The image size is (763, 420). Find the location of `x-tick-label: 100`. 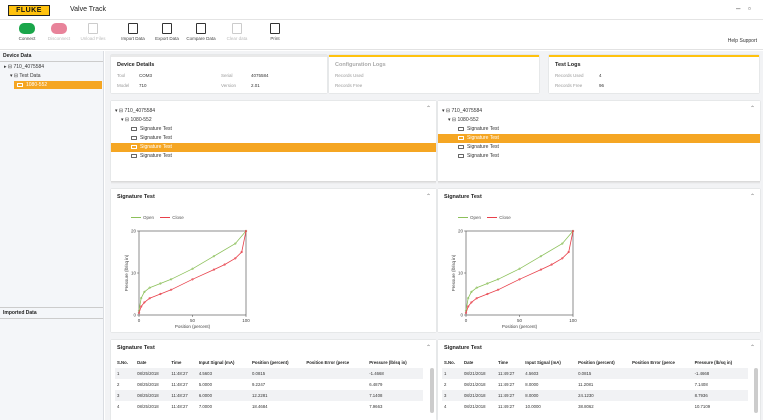

x-tick-label: 100 is located at coordinates (246, 320).